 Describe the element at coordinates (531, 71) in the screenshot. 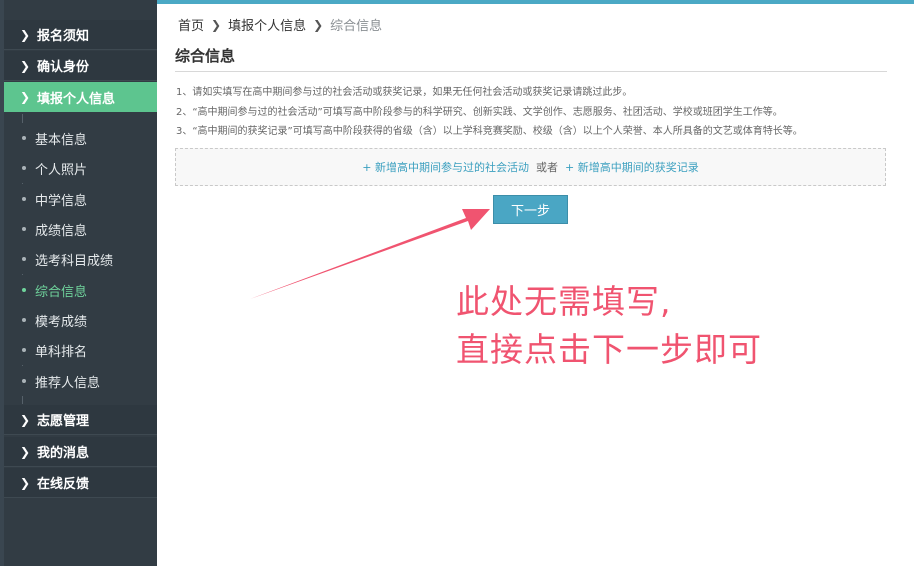

I see `title-divider` at that location.